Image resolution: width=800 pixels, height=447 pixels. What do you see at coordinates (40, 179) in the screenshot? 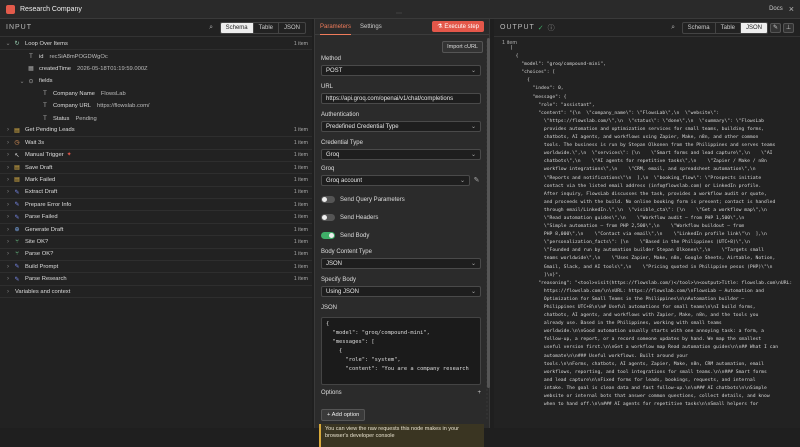
I see `tree-node-label: Mark Failed` at bounding box center [40, 179].